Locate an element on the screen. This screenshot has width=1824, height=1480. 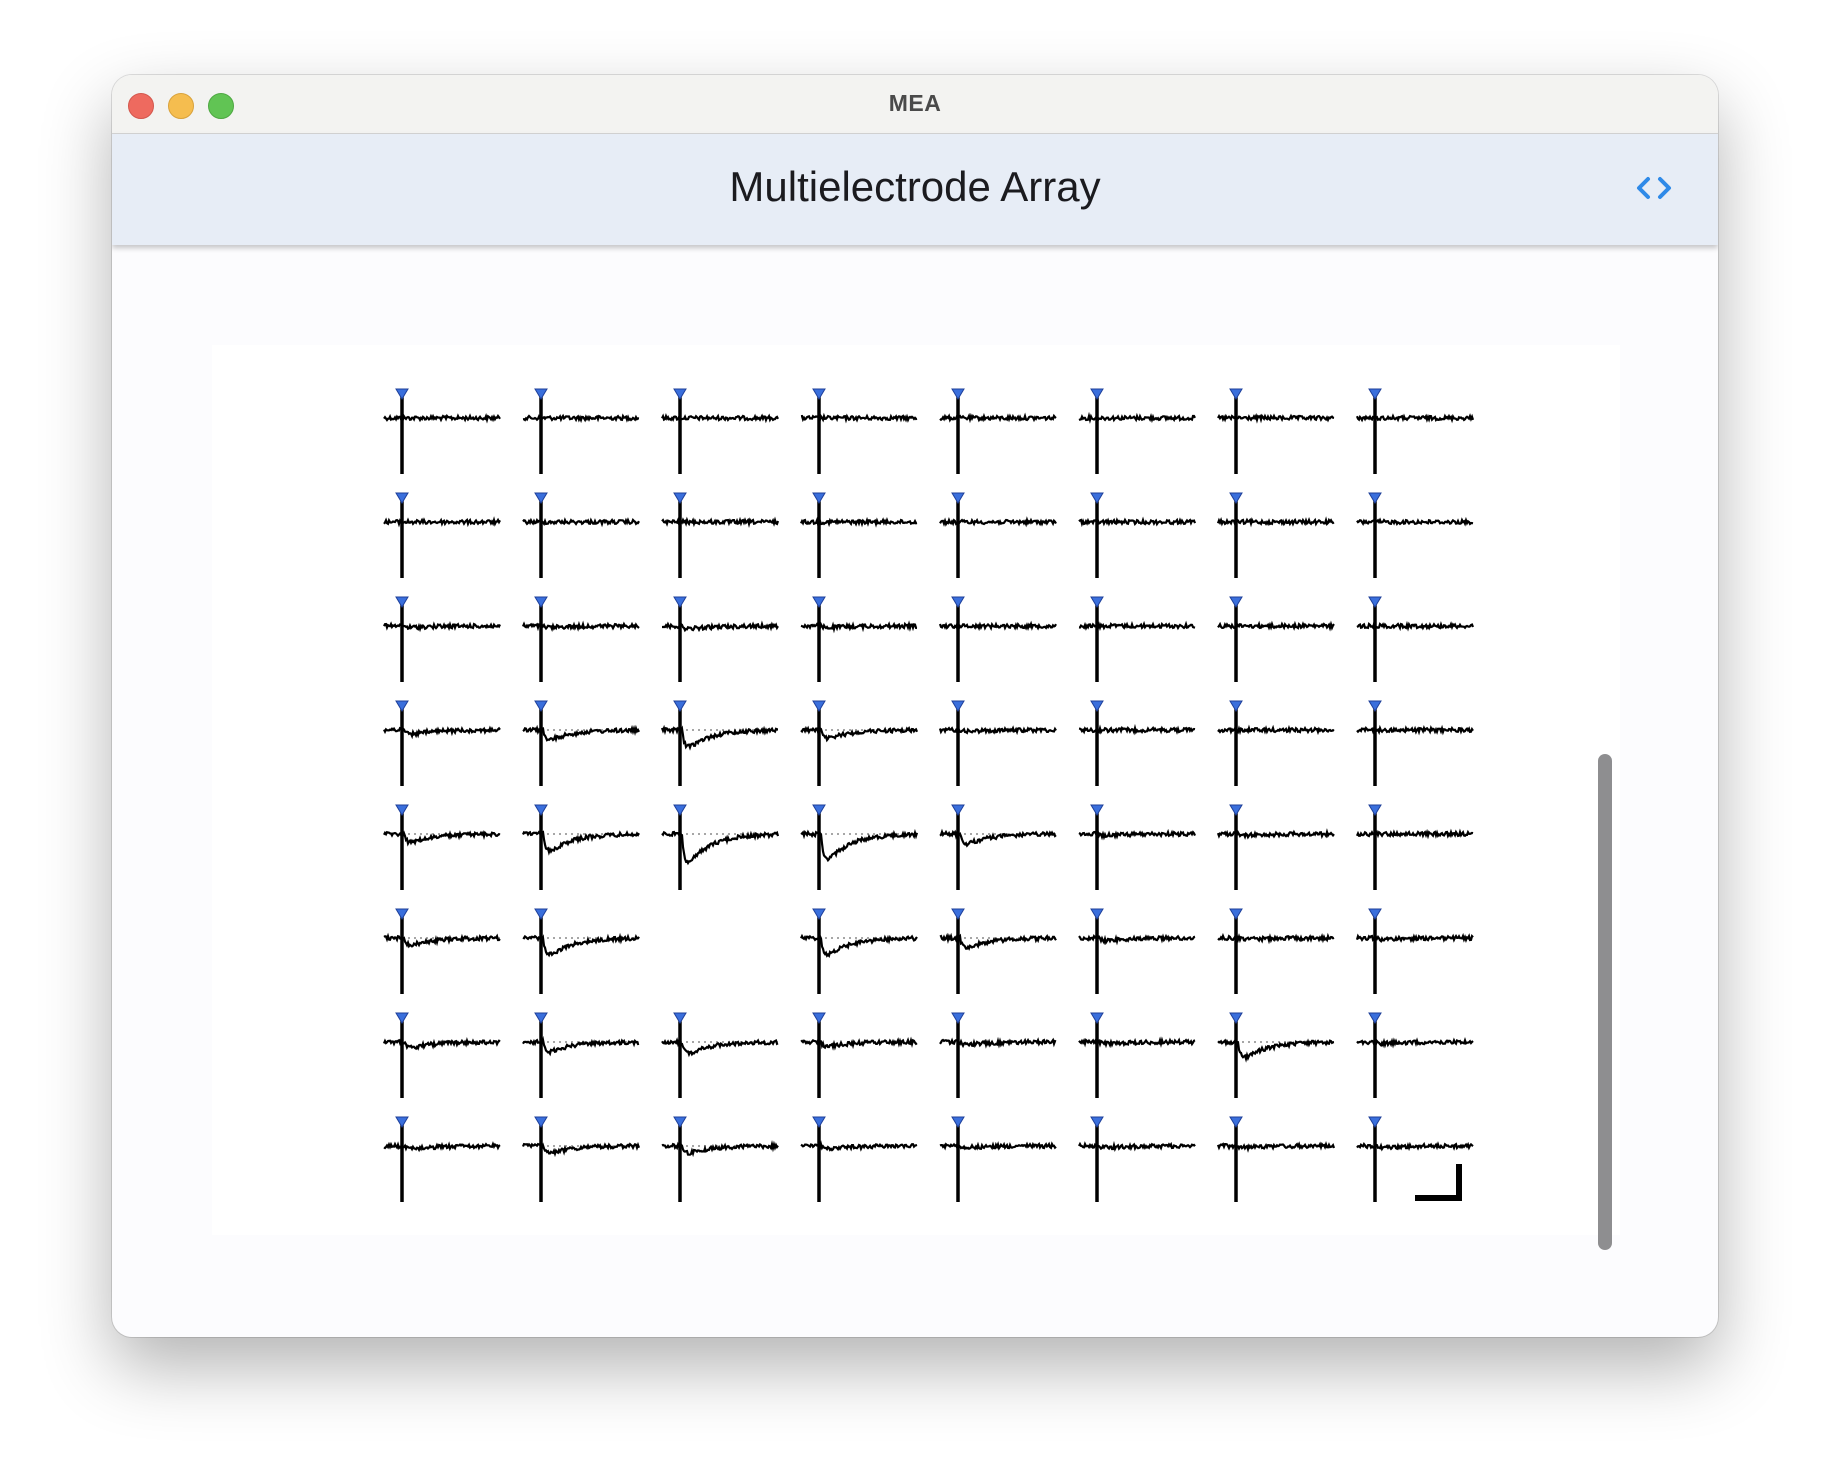
title-bar: MEA is located at coordinates (915, 104).